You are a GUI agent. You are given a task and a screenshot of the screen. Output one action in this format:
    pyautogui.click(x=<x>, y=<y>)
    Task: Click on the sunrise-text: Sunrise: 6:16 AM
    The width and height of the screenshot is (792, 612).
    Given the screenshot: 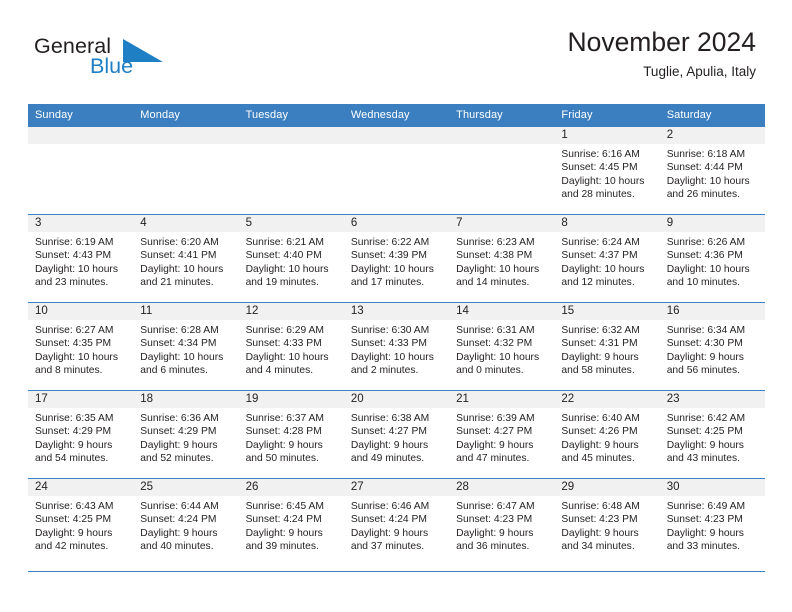 What is the action you would take?
    pyautogui.click(x=600, y=154)
    